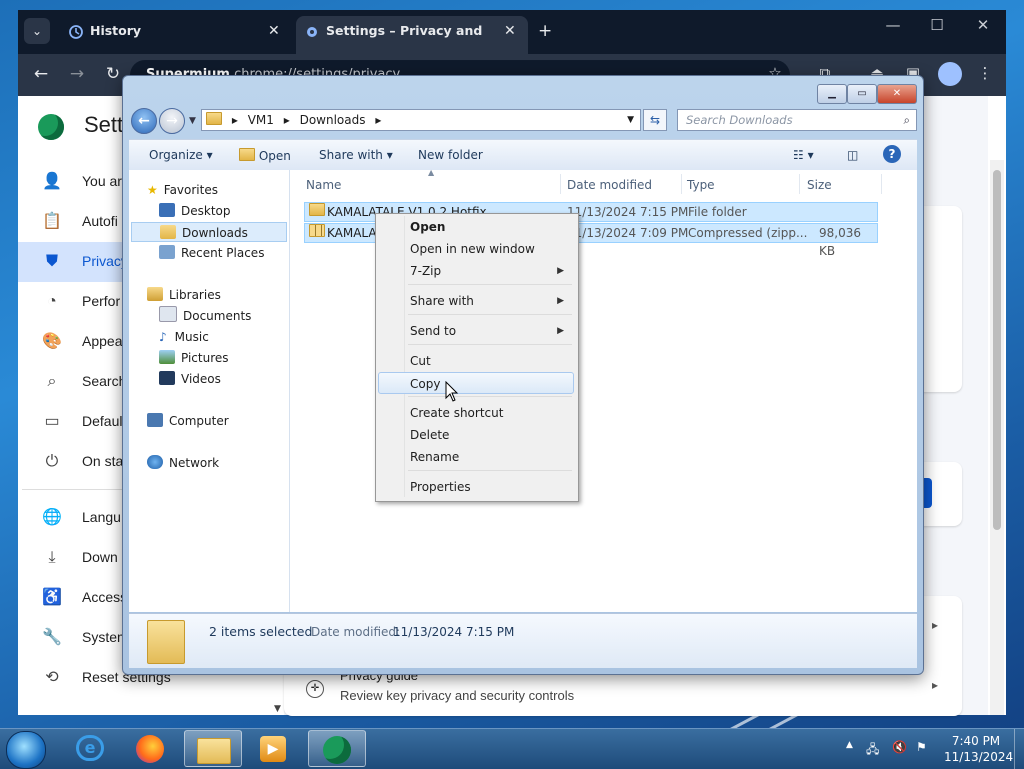  I want to click on nav-label: Documents, so click(217, 316).